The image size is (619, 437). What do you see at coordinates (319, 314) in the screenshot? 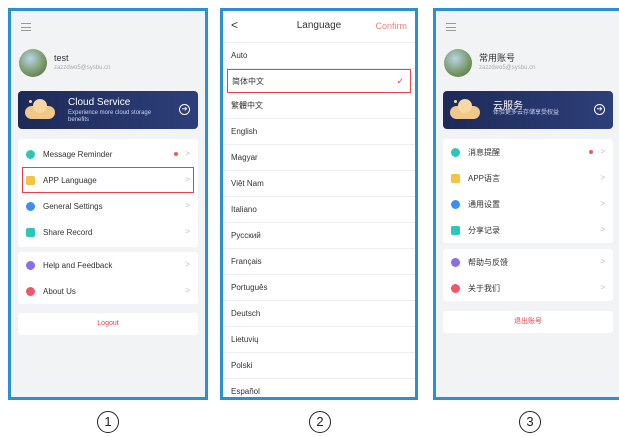
I see `language-option: Deutsch` at bounding box center [319, 314].